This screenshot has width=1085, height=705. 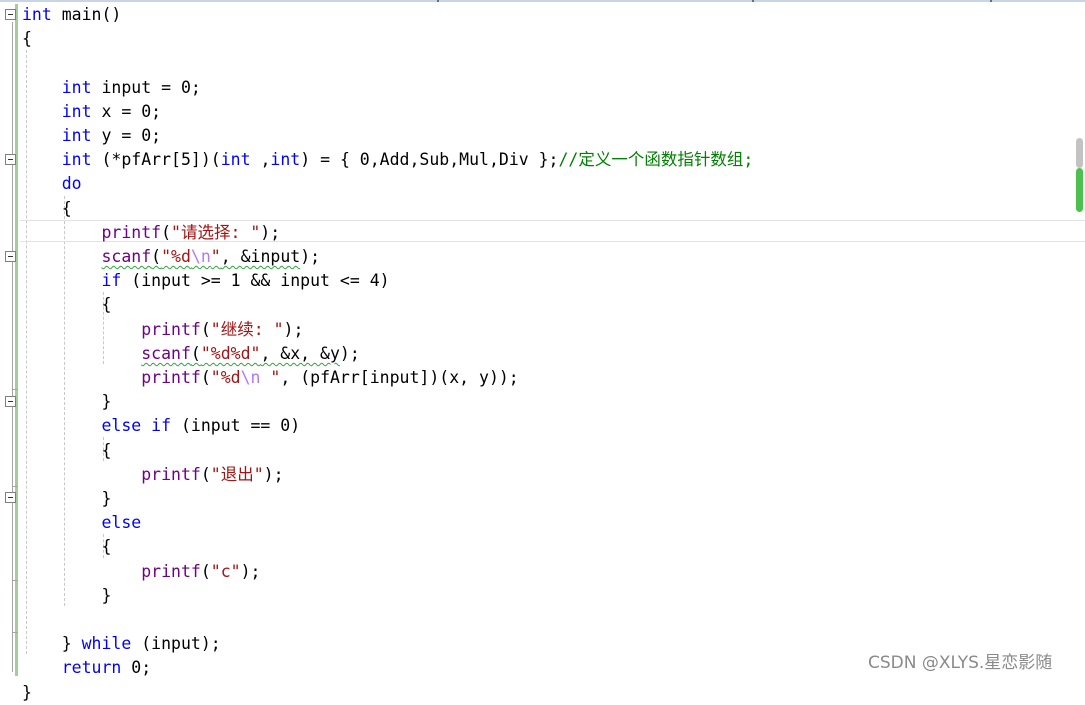 I want to click on watermark-text: CSDN @XLYS.星恋影随, so click(x=960, y=663).